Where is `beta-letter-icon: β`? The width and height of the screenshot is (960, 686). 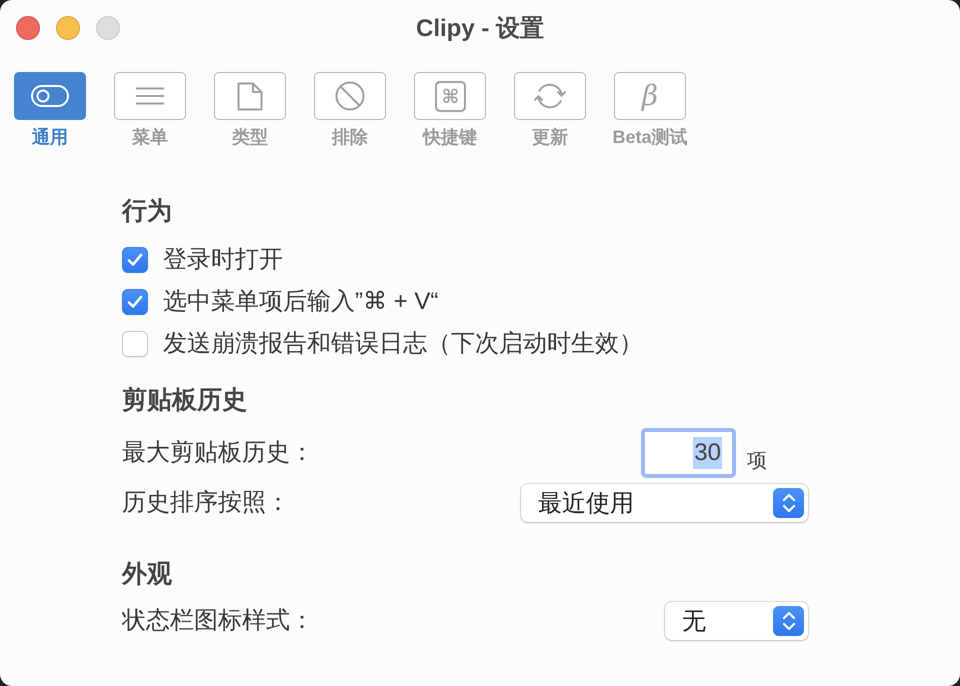 beta-letter-icon: β is located at coordinates (650, 96).